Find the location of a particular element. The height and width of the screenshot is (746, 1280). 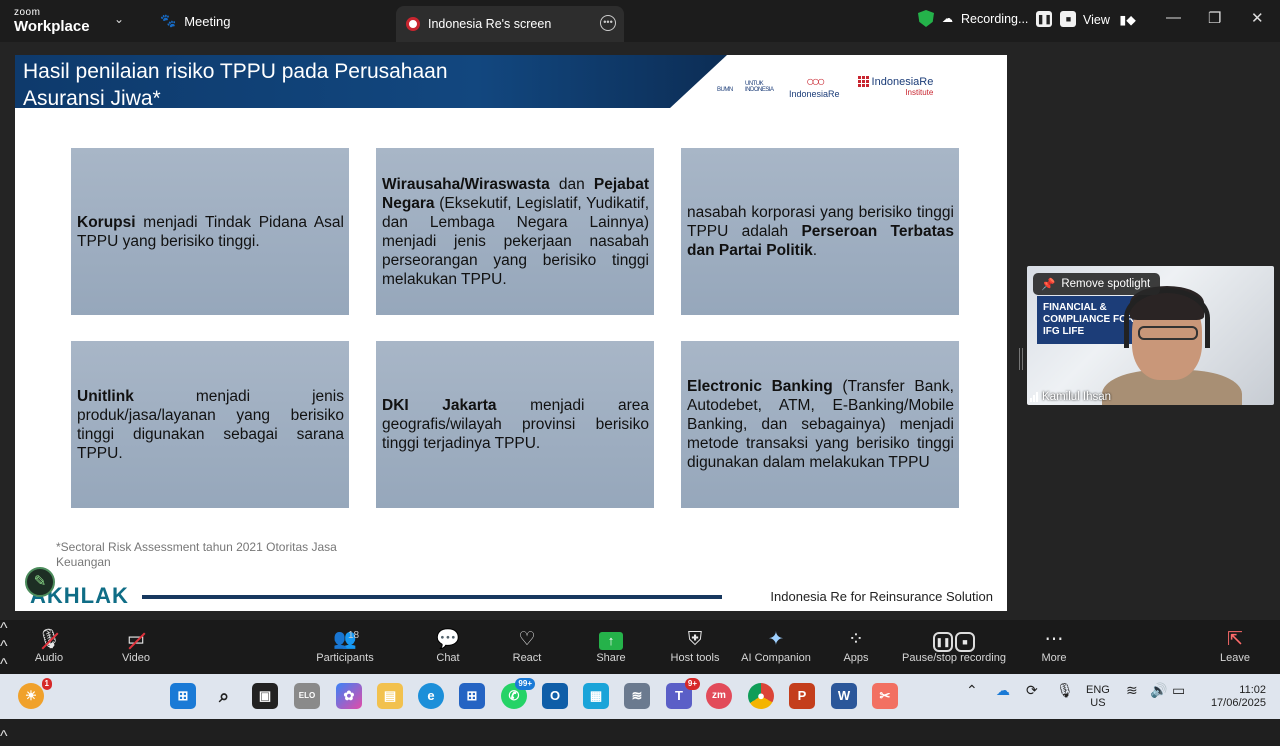

pause-stop-recording-button: ❚❚ ■ Pause/stop recording is located at coordinates (954, 646).